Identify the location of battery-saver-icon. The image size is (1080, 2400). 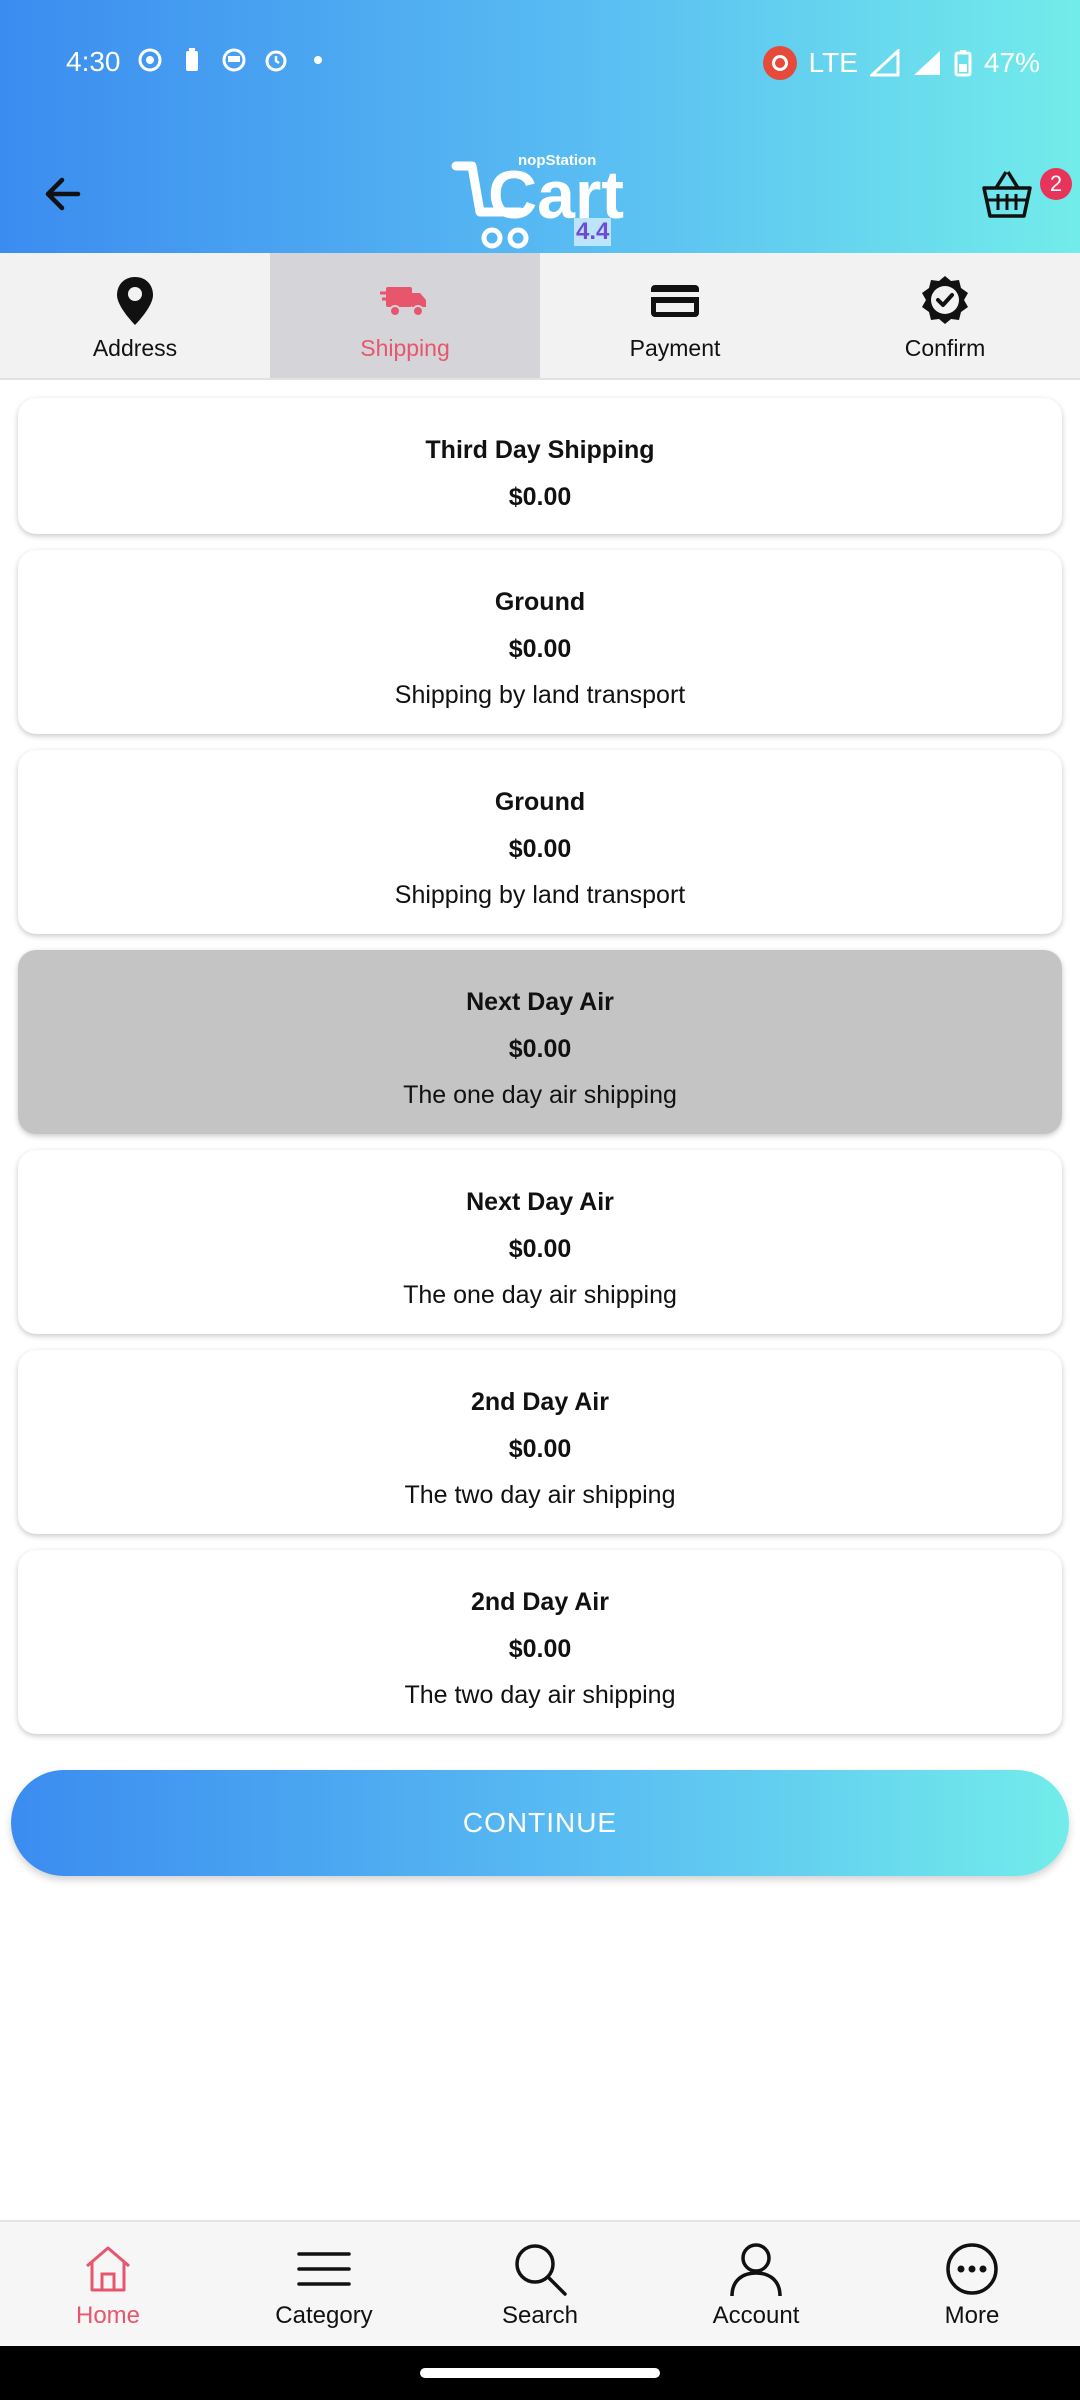
(192, 59).